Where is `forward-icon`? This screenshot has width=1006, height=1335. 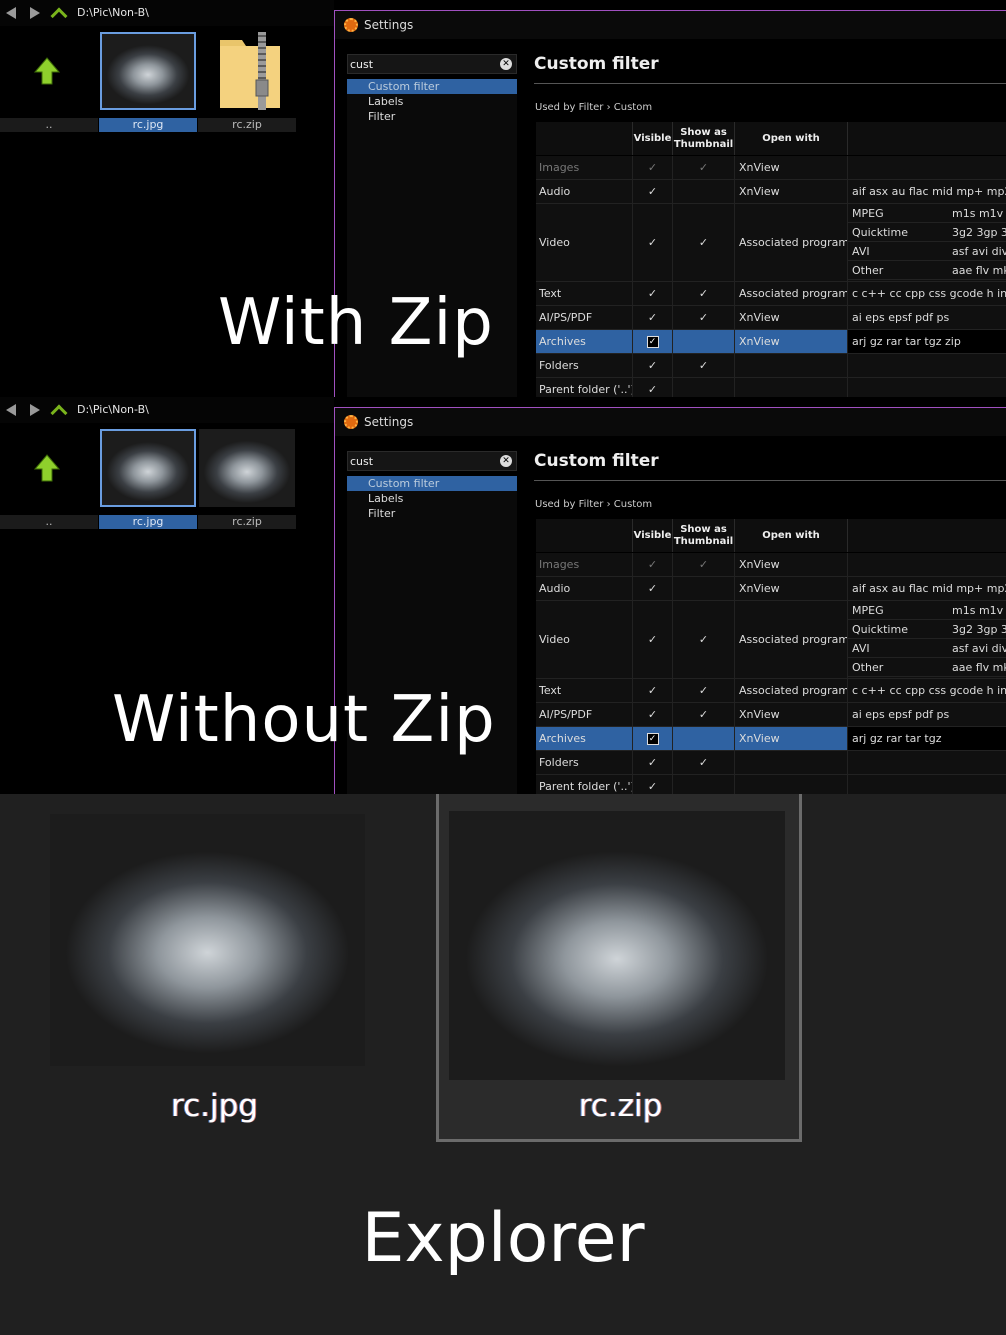 forward-icon is located at coordinates (35, 410).